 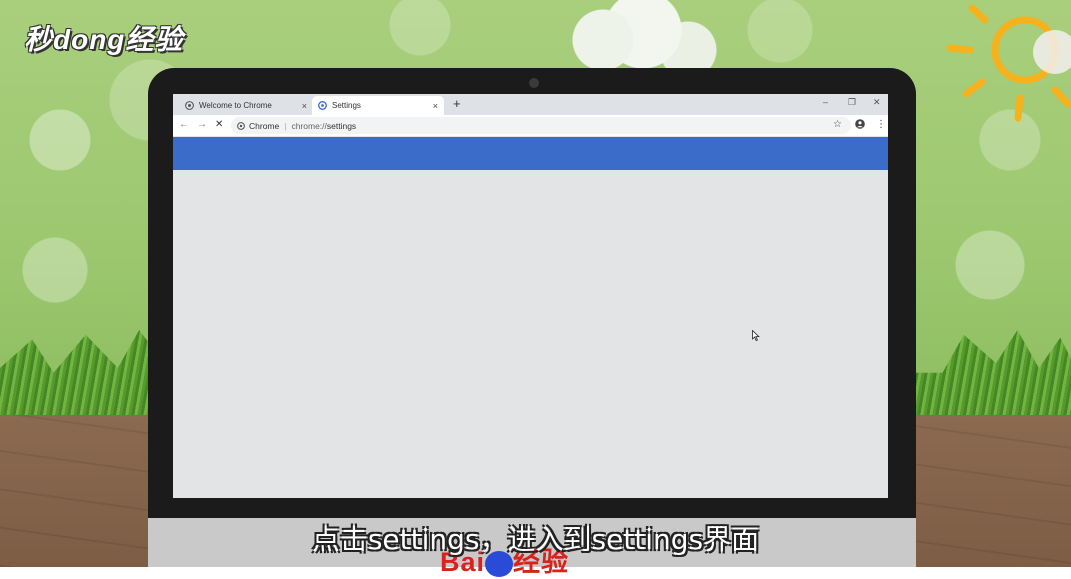 I want to click on tab-welcome: Welcome to Chrome ×, so click(x=246, y=105).